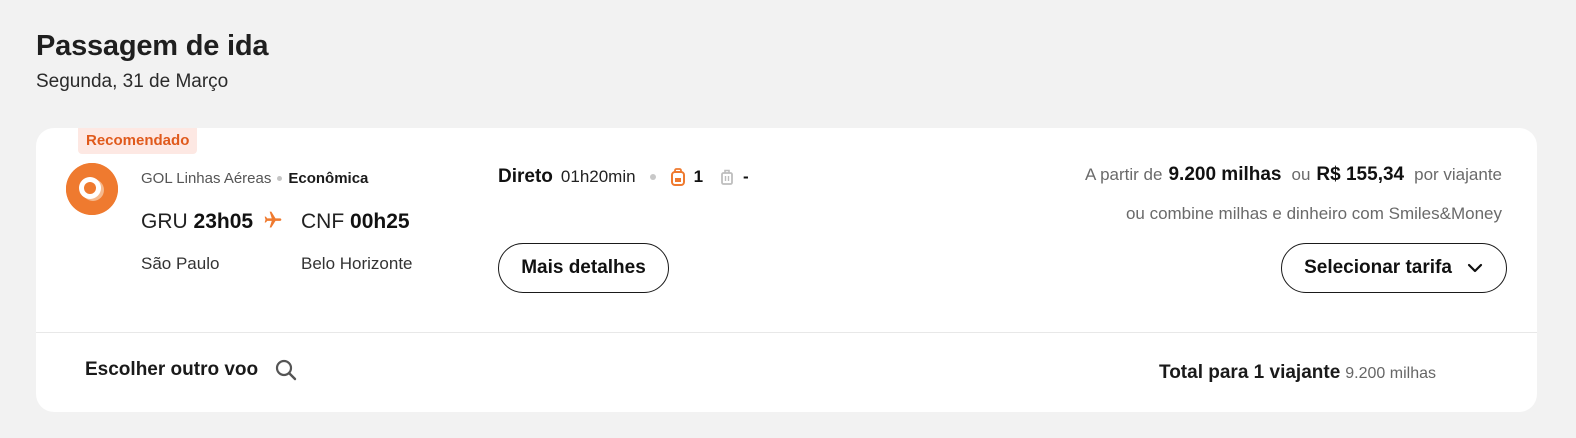 The image size is (1576, 438). I want to click on divider, so click(786, 332).